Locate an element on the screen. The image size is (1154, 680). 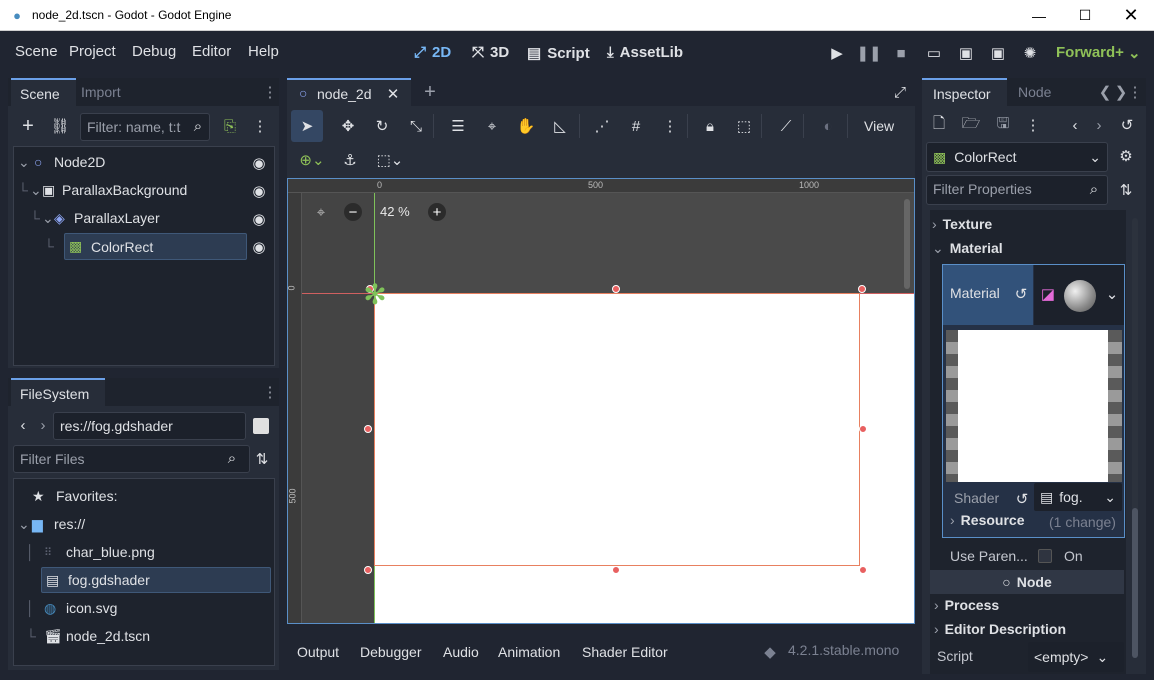
close-tab-icon: ✕ is located at coordinates (393, 94).